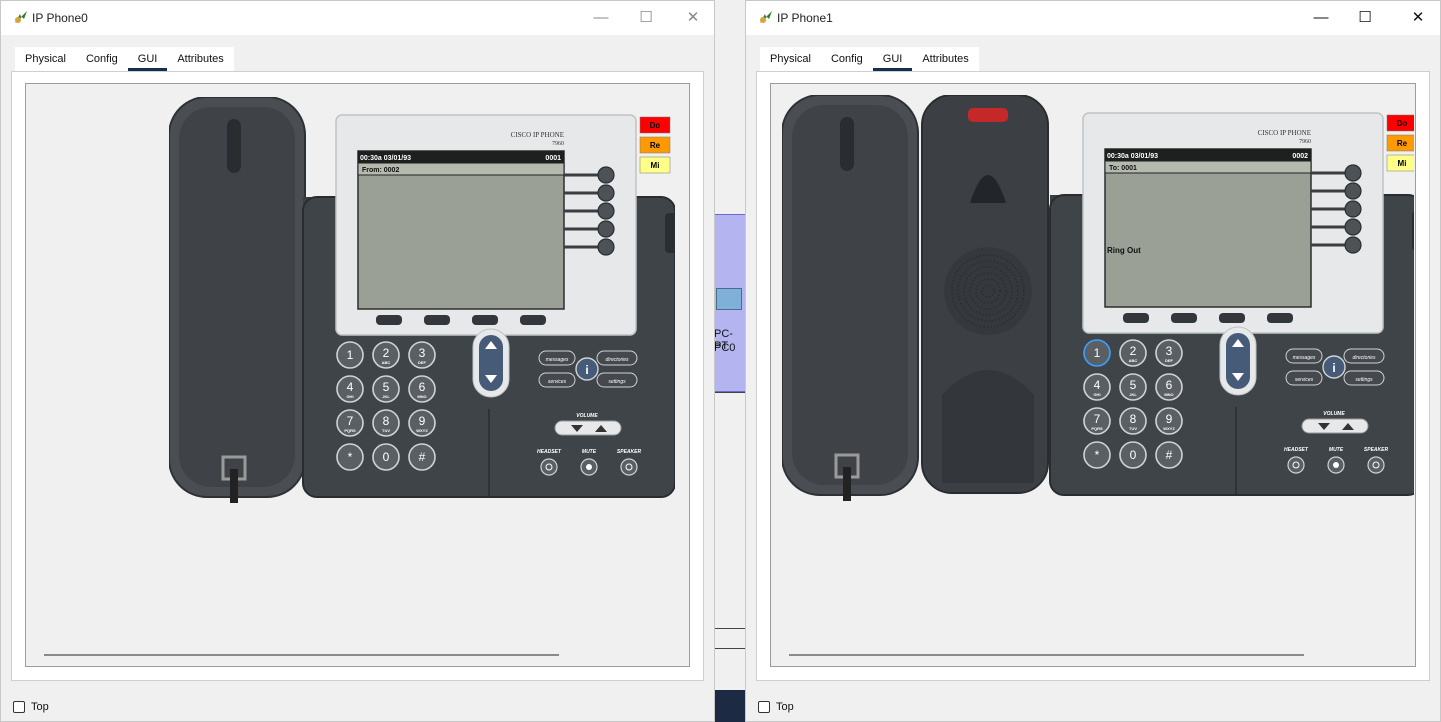  I want to click on packet-tracer-icon, so click(766, 17).